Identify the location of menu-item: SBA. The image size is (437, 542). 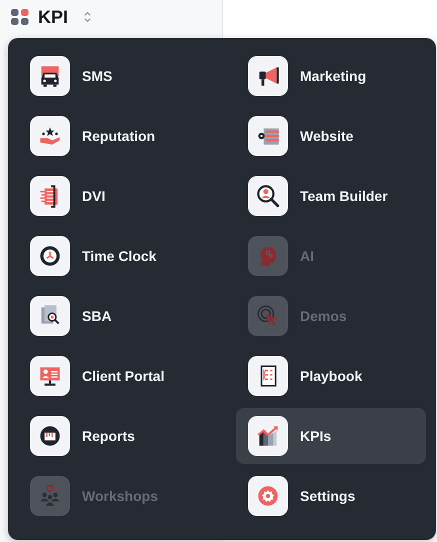
(122, 316).